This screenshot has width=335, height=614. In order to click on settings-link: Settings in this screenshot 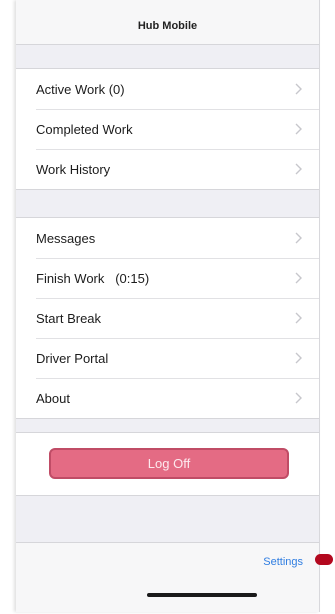, I will do `click(283, 562)`.